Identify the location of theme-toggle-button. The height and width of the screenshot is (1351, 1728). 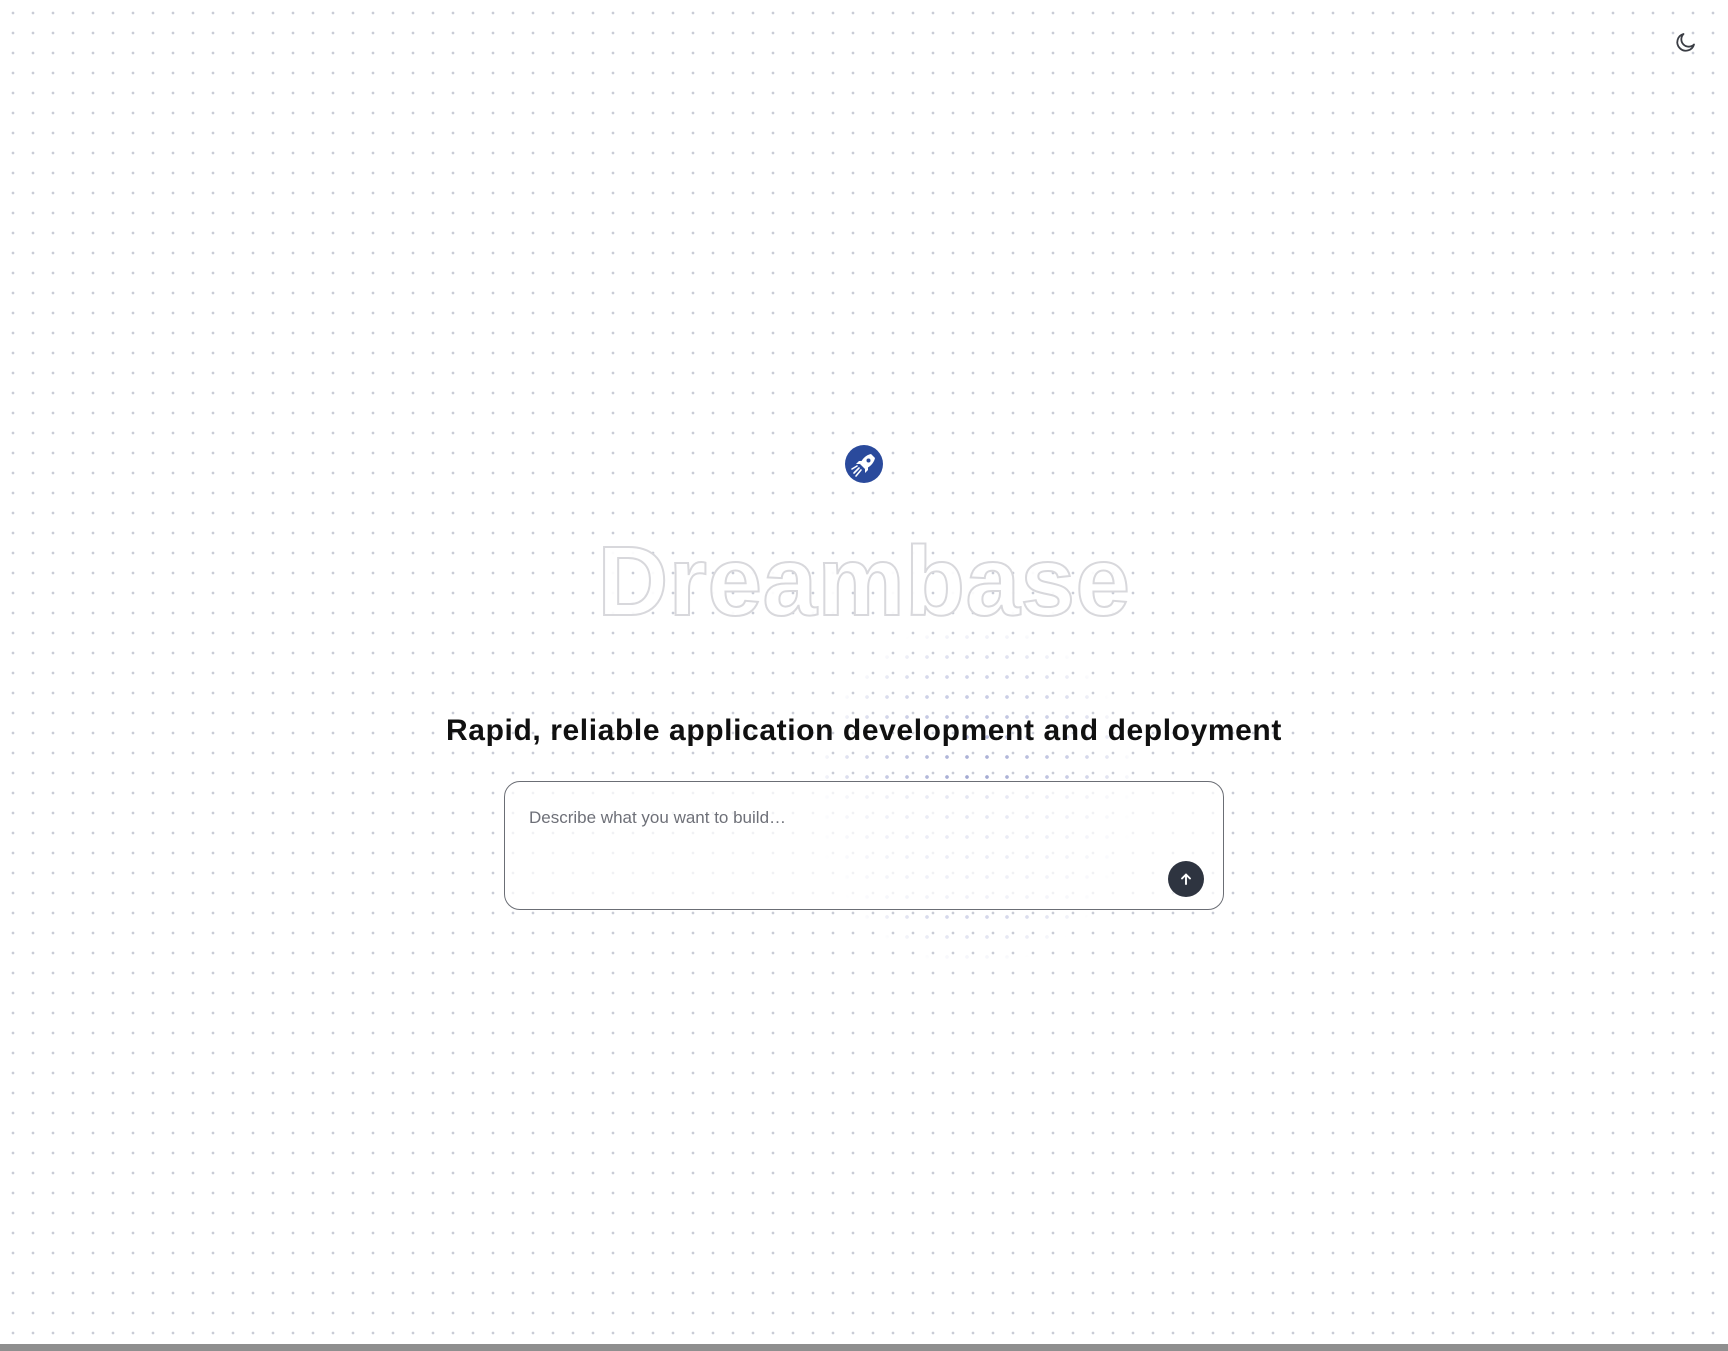
(1686, 42).